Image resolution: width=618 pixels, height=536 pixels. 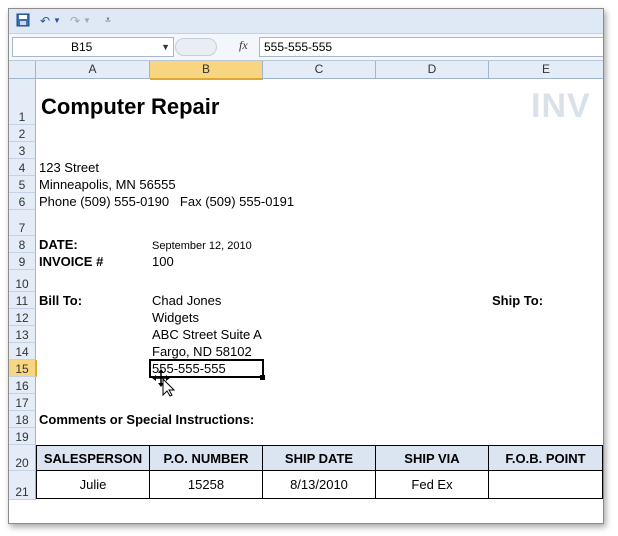 What do you see at coordinates (71, 261) in the screenshot?
I see `invoice-number-label: INVOICE #` at bounding box center [71, 261].